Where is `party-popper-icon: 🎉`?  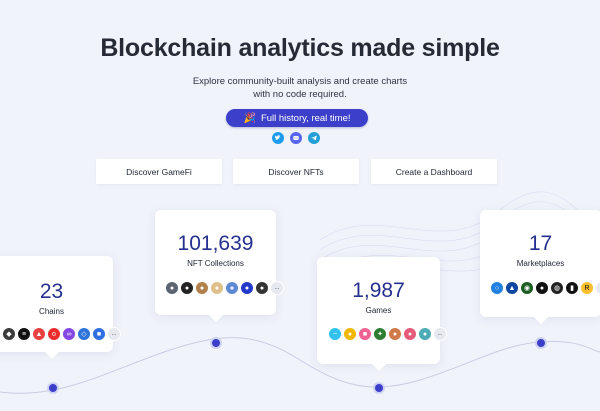 party-popper-icon: 🎉 is located at coordinates (249, 118).